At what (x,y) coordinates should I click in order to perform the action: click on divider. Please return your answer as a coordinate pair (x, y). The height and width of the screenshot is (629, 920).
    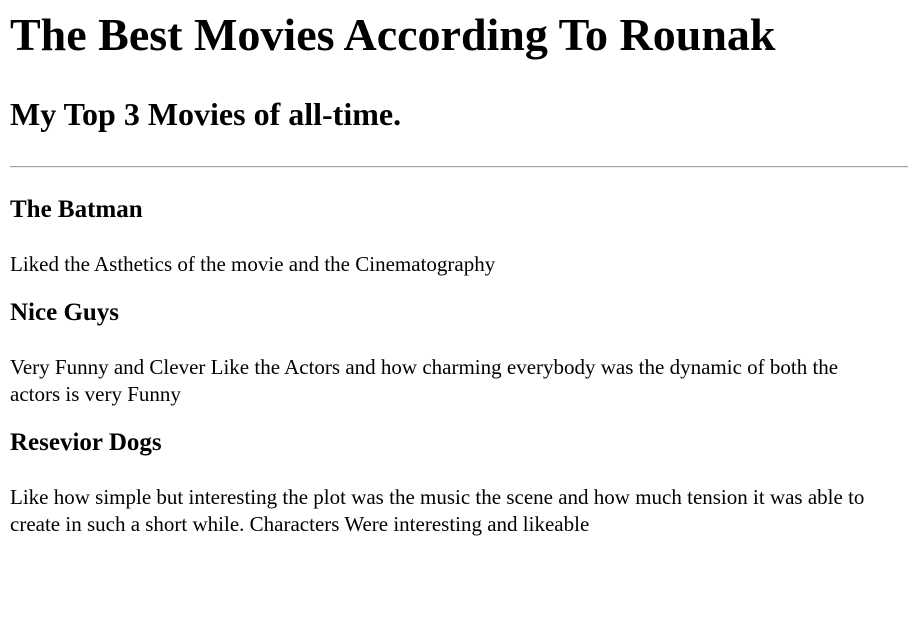
    Looking at the image, I should click on (459, 167).